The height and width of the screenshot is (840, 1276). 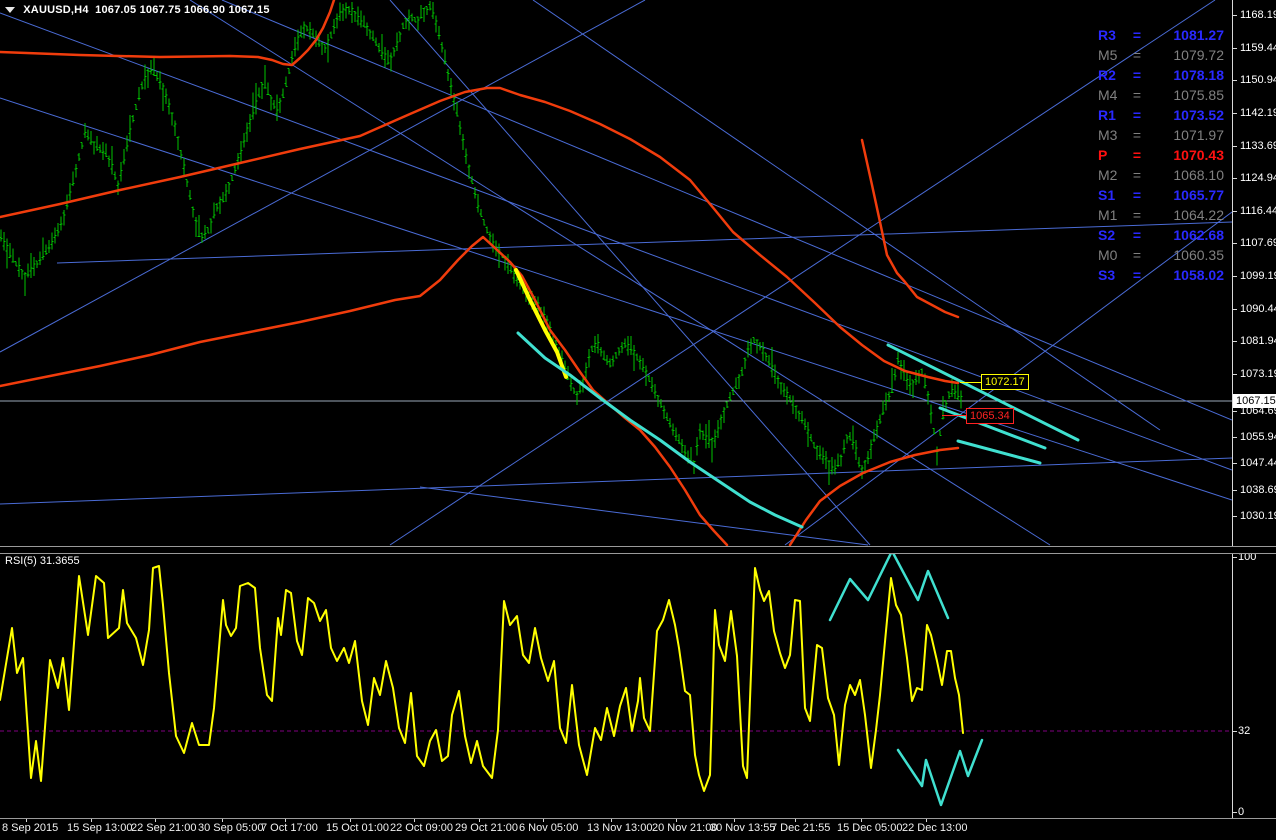 I want to click on pivot-value: 1064.22, so click(x=1198, y=215).